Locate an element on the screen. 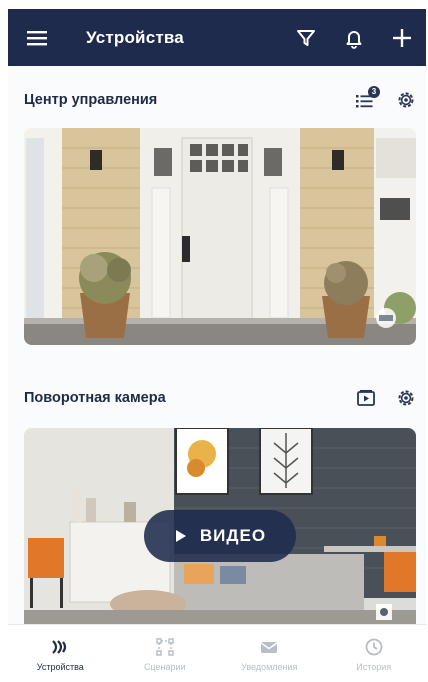 The height and width of the screenshot is (682, 428). tab-label: Сценарии is located at coordinates (164, 666).